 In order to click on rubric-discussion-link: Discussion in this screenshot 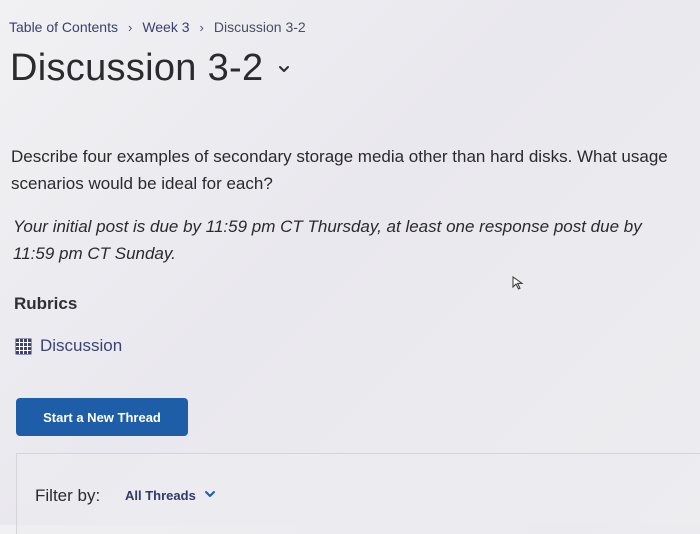, I will do `click(68, 346)`.